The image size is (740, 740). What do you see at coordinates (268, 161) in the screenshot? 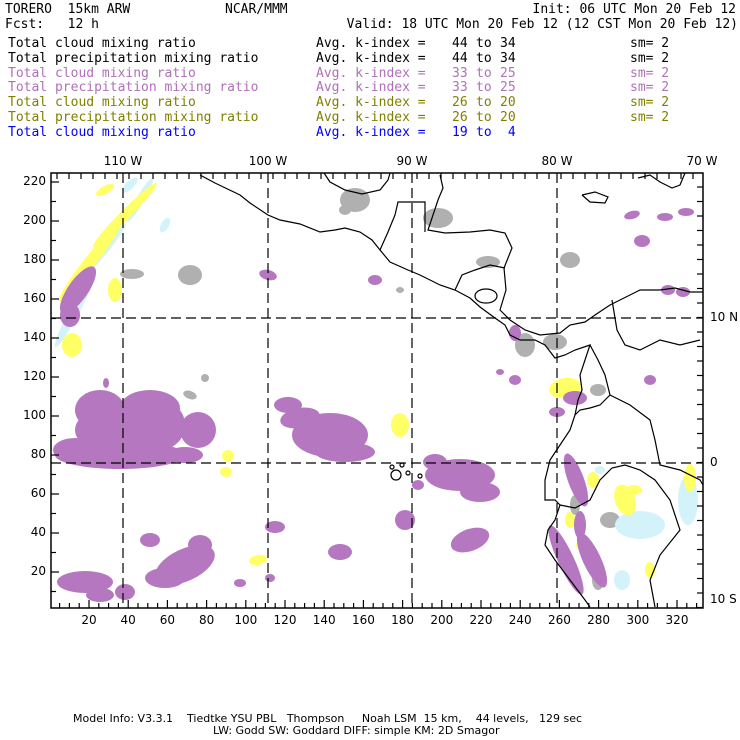
I see `longitude-label: 100 W` at bounding box center [268, 161].